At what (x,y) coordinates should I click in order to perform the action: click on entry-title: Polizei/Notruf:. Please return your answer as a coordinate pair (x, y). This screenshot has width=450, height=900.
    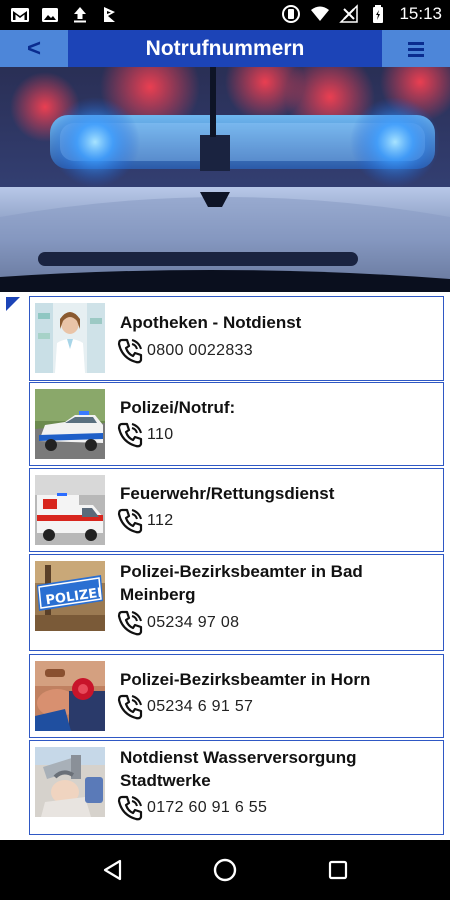
    Looking at the image, I should click on (178, 407).